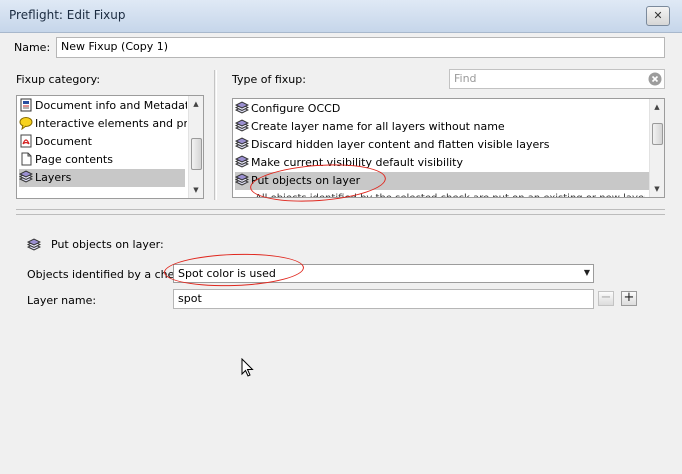 Image resolution: width=682 pixels, height=474 pixels. Describe the element at coordinates (360, 47) in the screenshot. I see `name-input: New Fixup (Copy 1)` at that location.